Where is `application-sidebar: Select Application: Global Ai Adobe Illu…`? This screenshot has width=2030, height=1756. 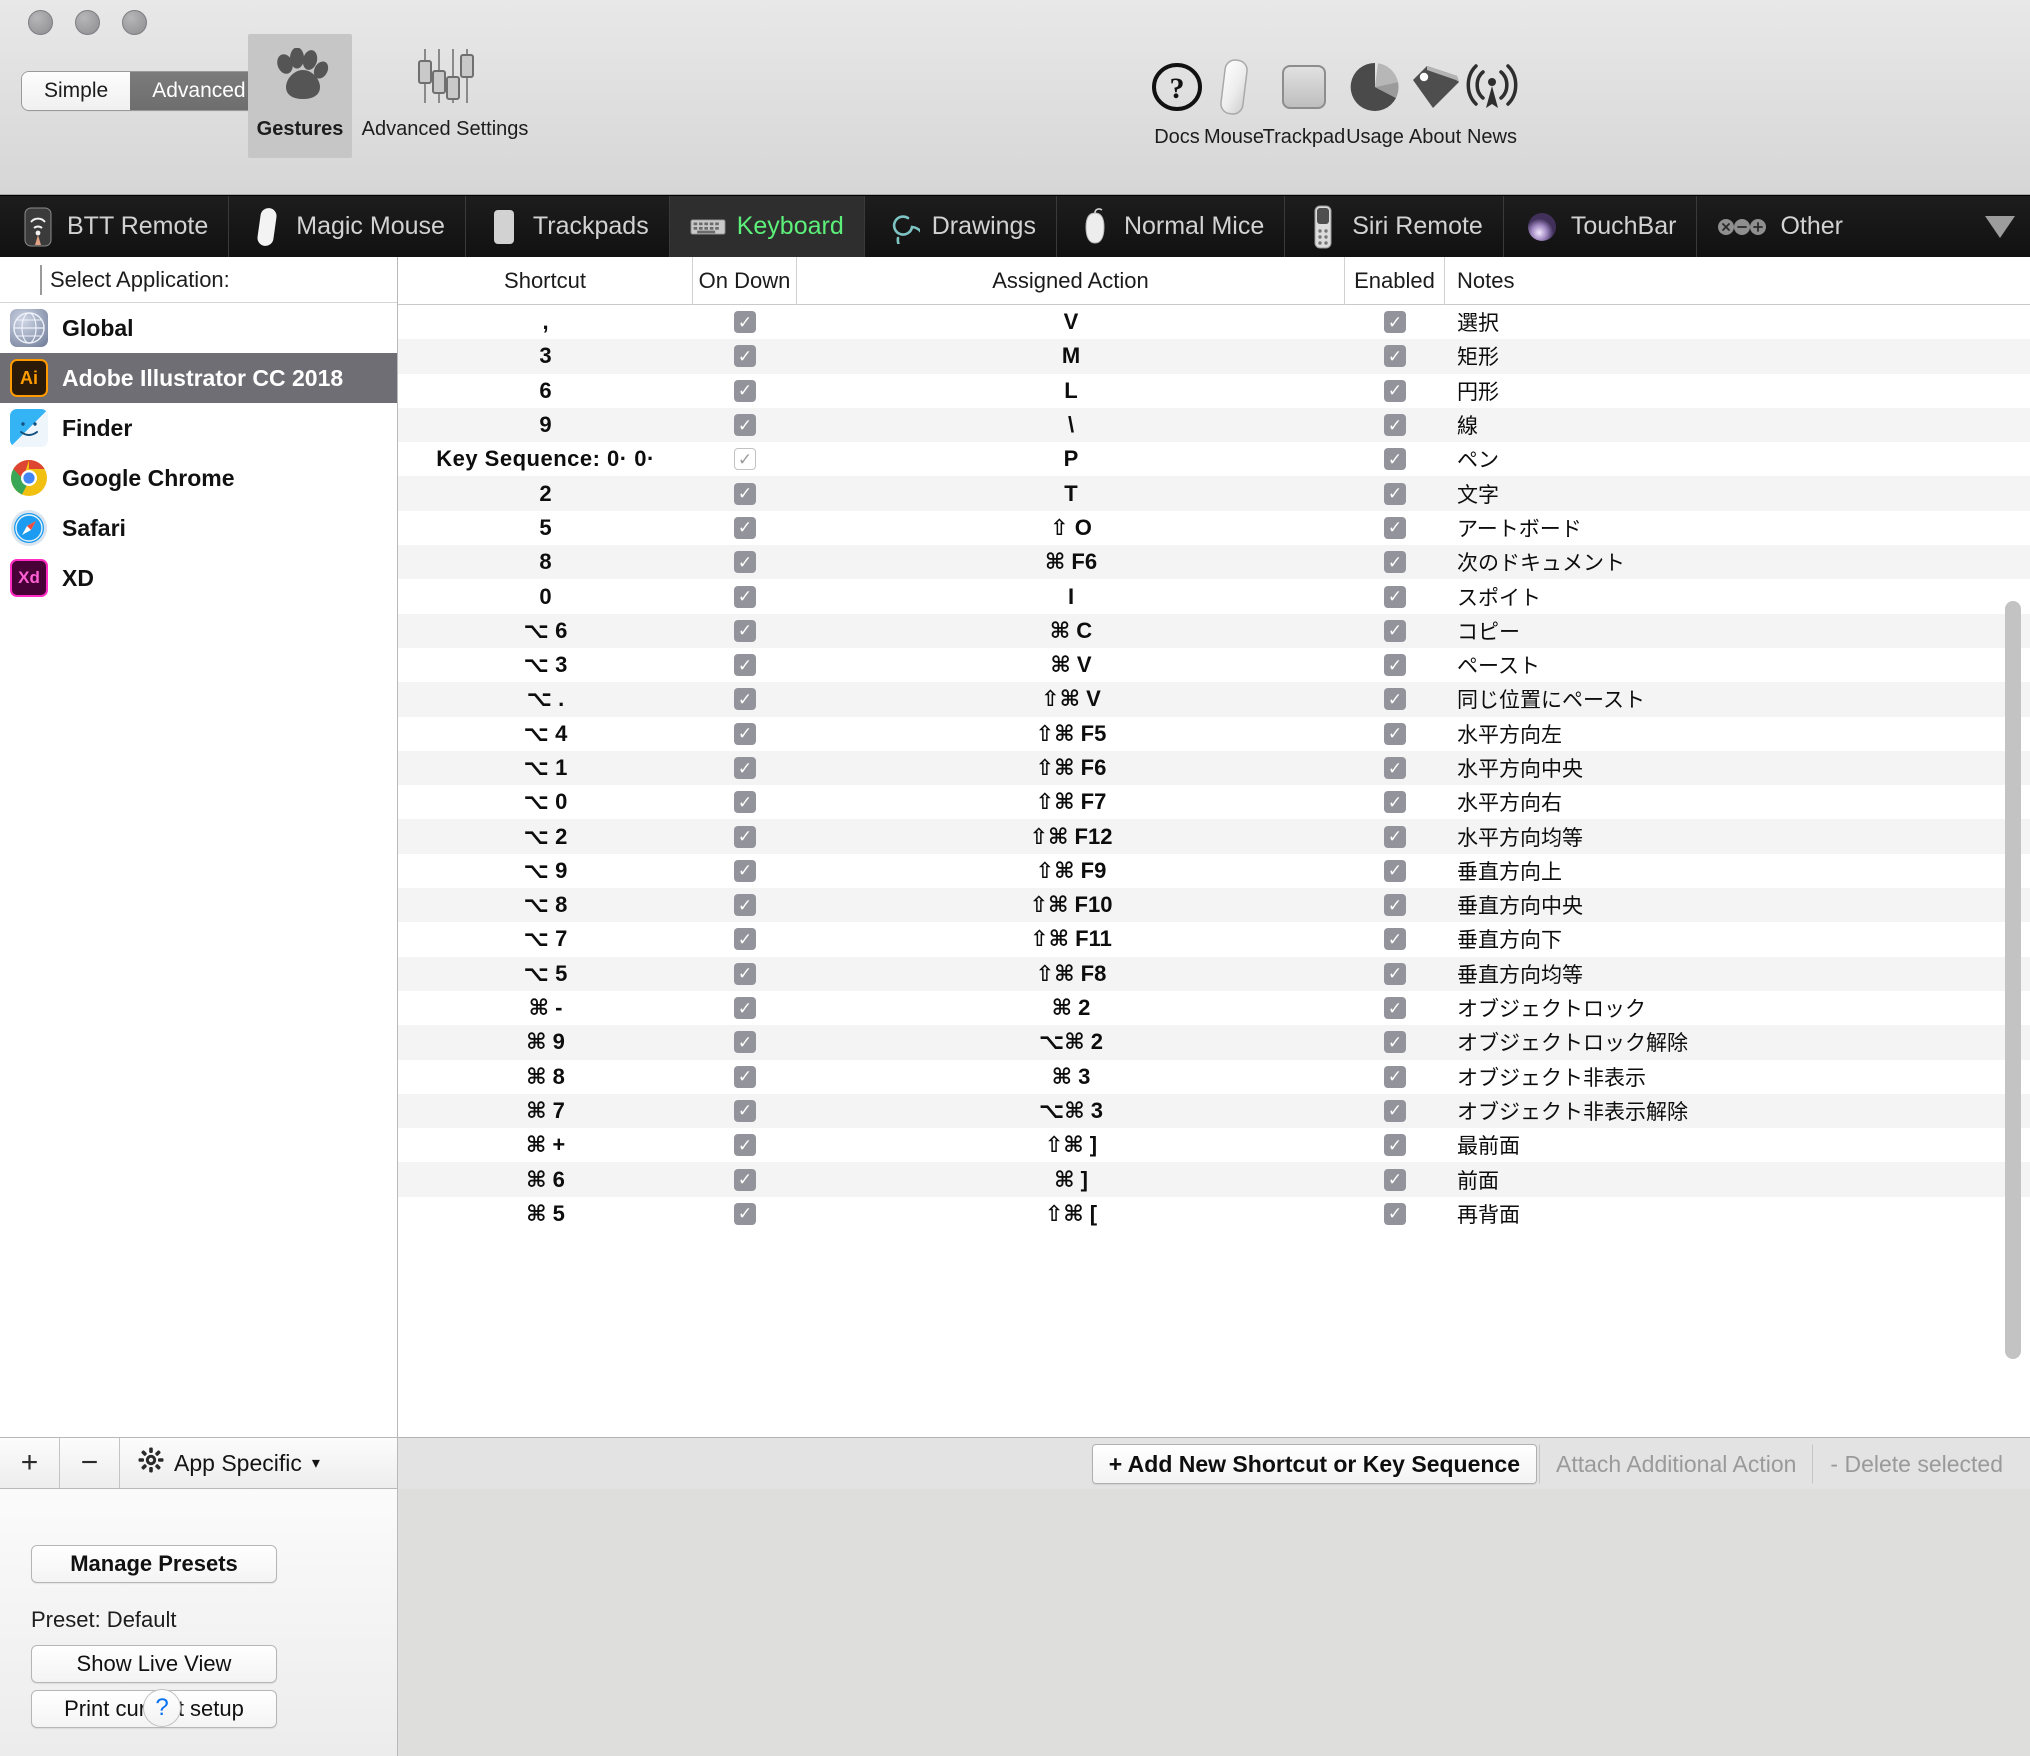 application-sidebar: Select Application: Global Ai Adobe Illu… is located at coordinates (199, 847).